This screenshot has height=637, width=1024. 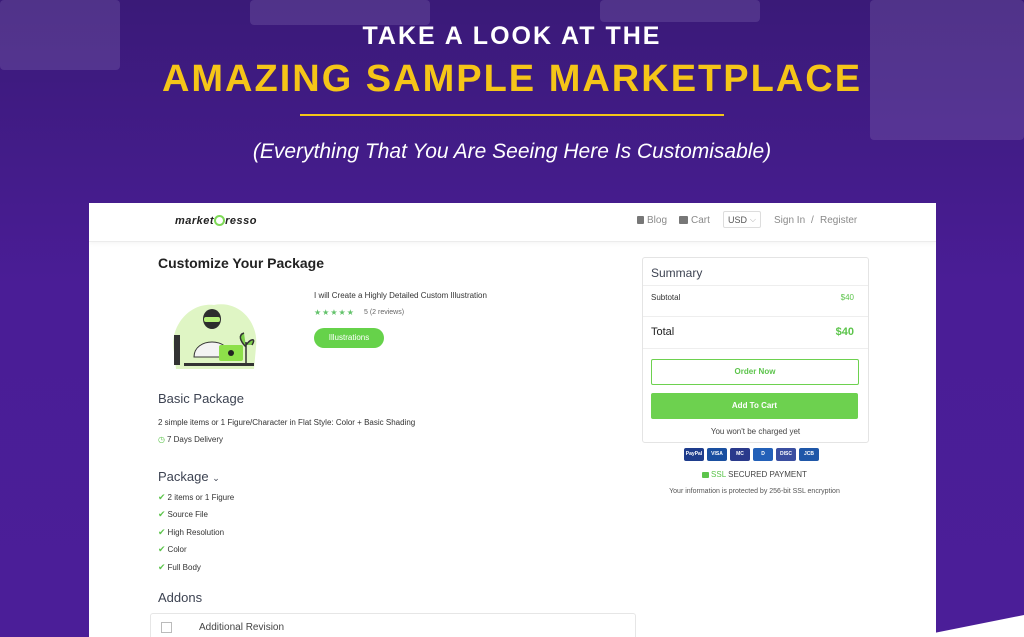 What do you see at coordinates (201, 398) in the screenshot?
I see `basic-package-heading: Basic Package` at bounding box center [201, 398].